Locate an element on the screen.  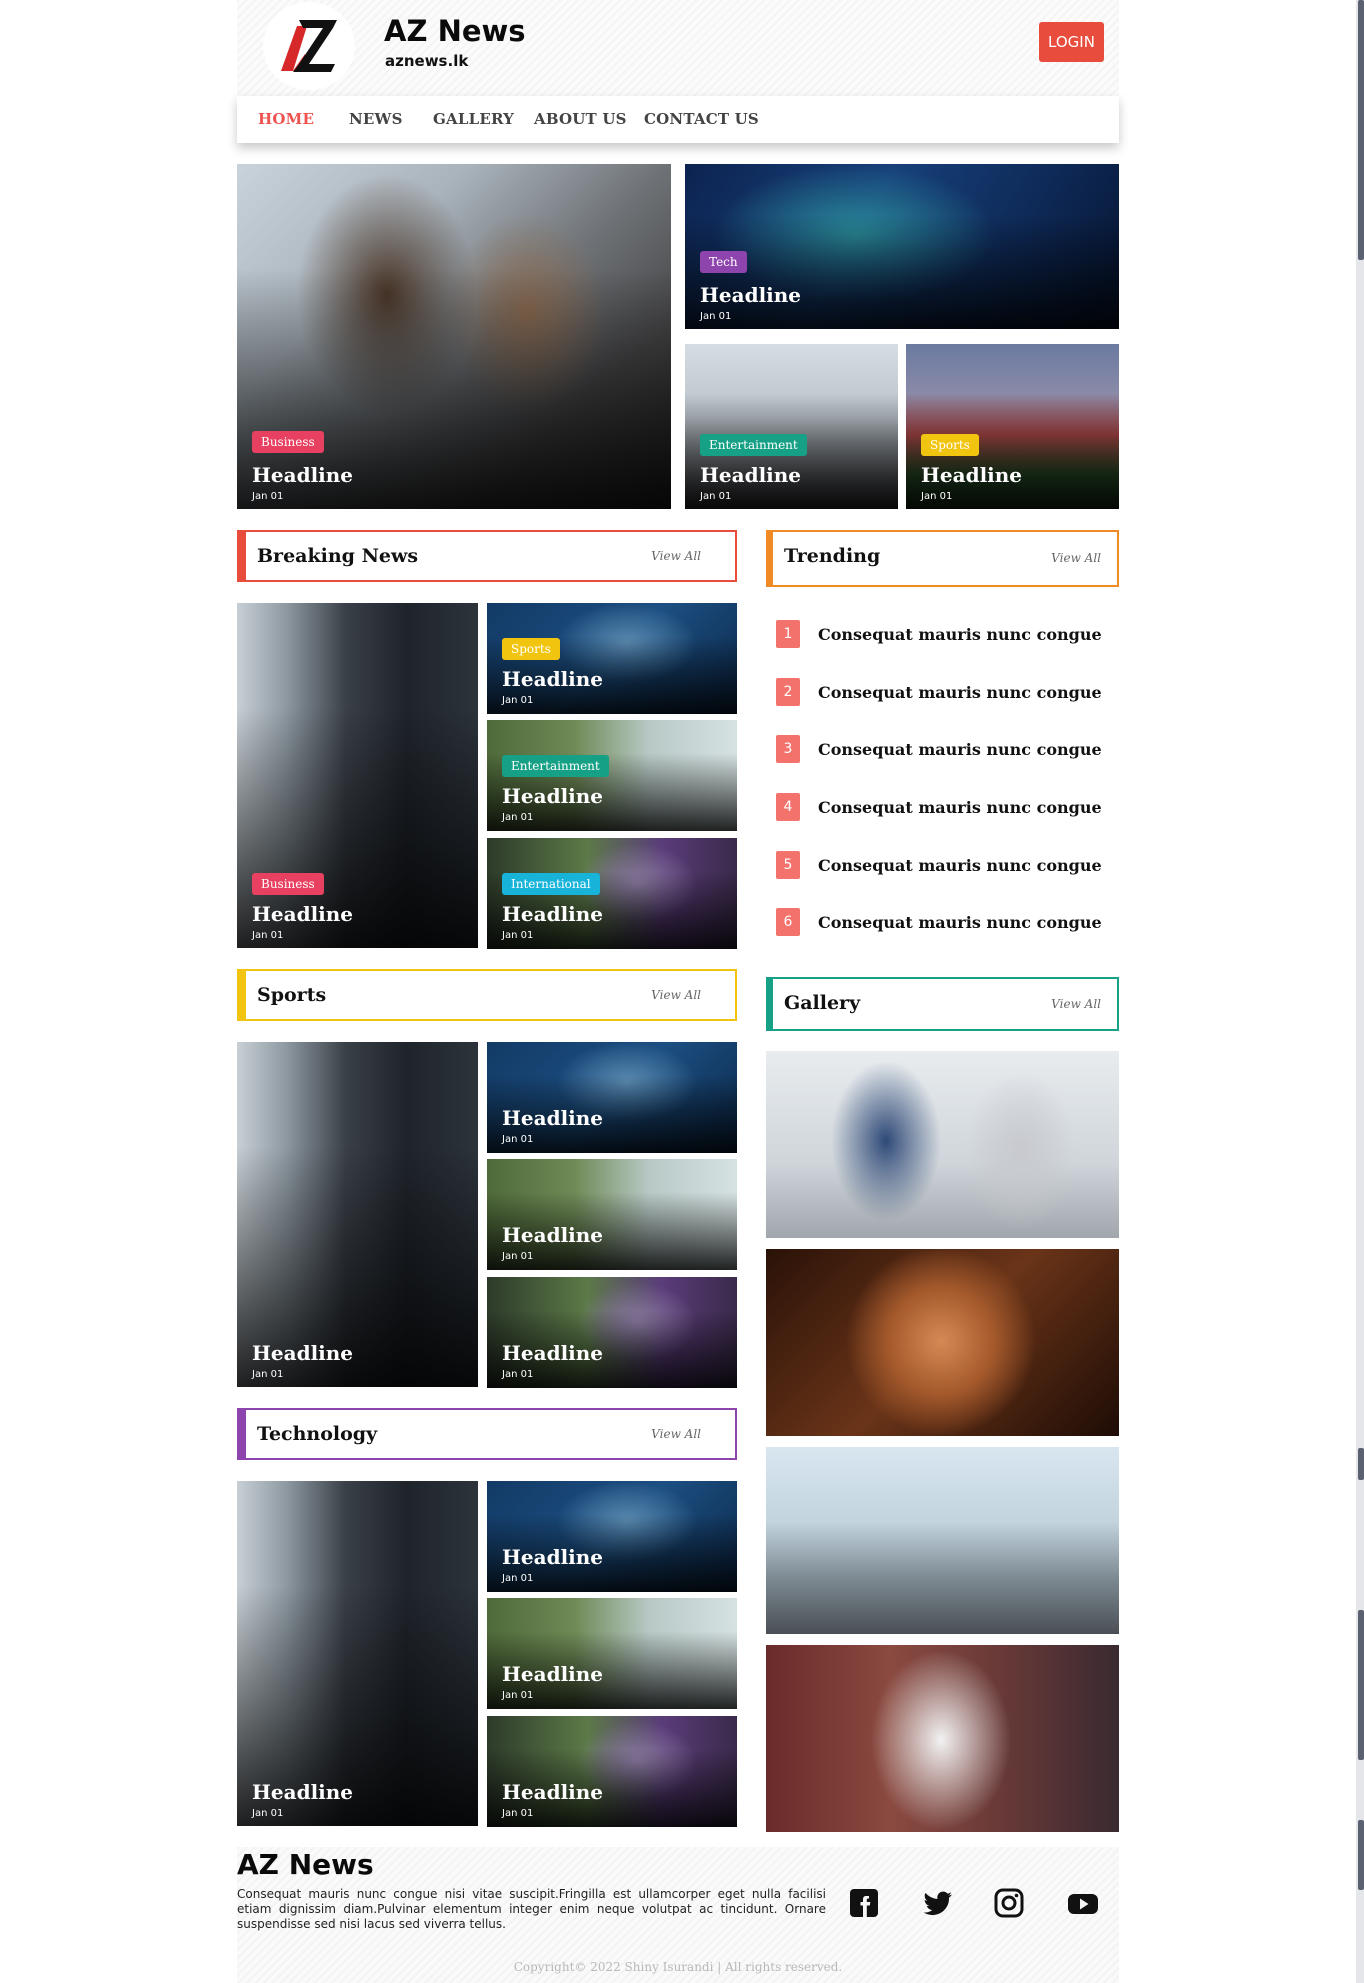
login-button: LOGIN is located at coordinates (1071, 42).